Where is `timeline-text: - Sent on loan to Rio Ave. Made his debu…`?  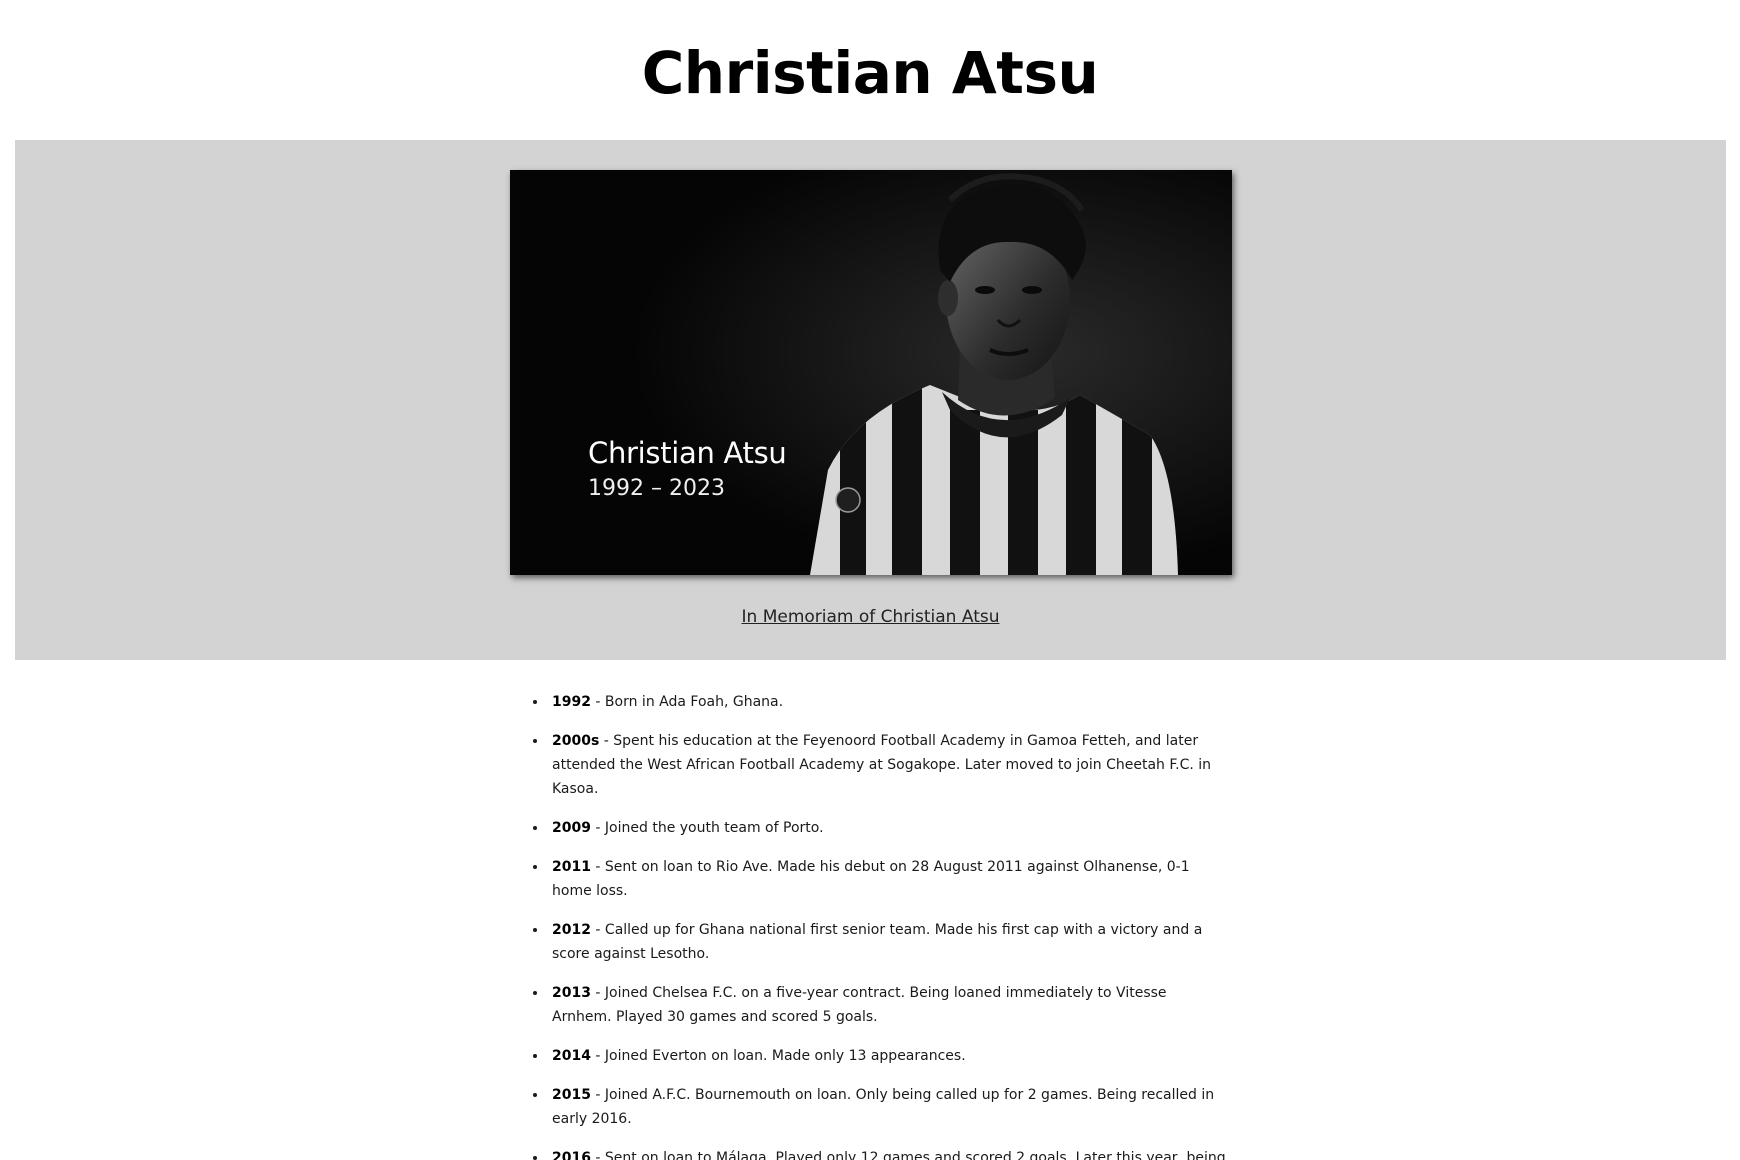
timeline-text: - Sent on loan to Rio Ave. Made his debu… is located at coordinates (871, 879).